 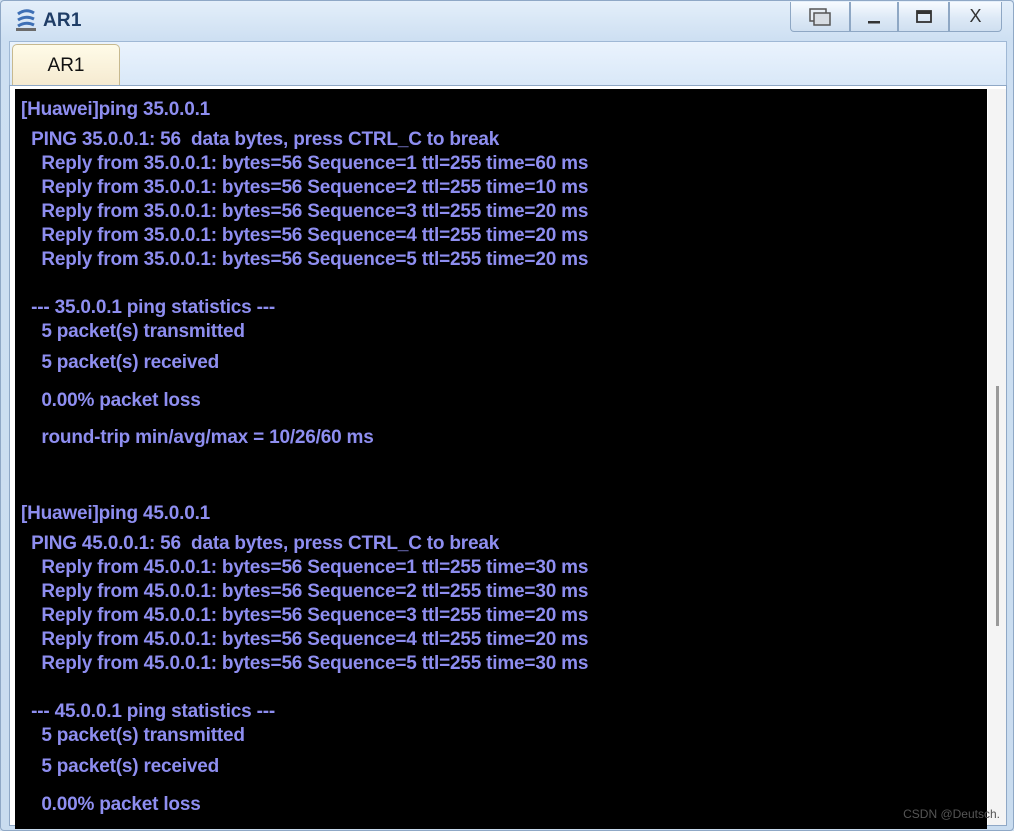 I want to click on console-line: --- 45.0.0.1 ping statistics ---, so click(x=148, y=711).